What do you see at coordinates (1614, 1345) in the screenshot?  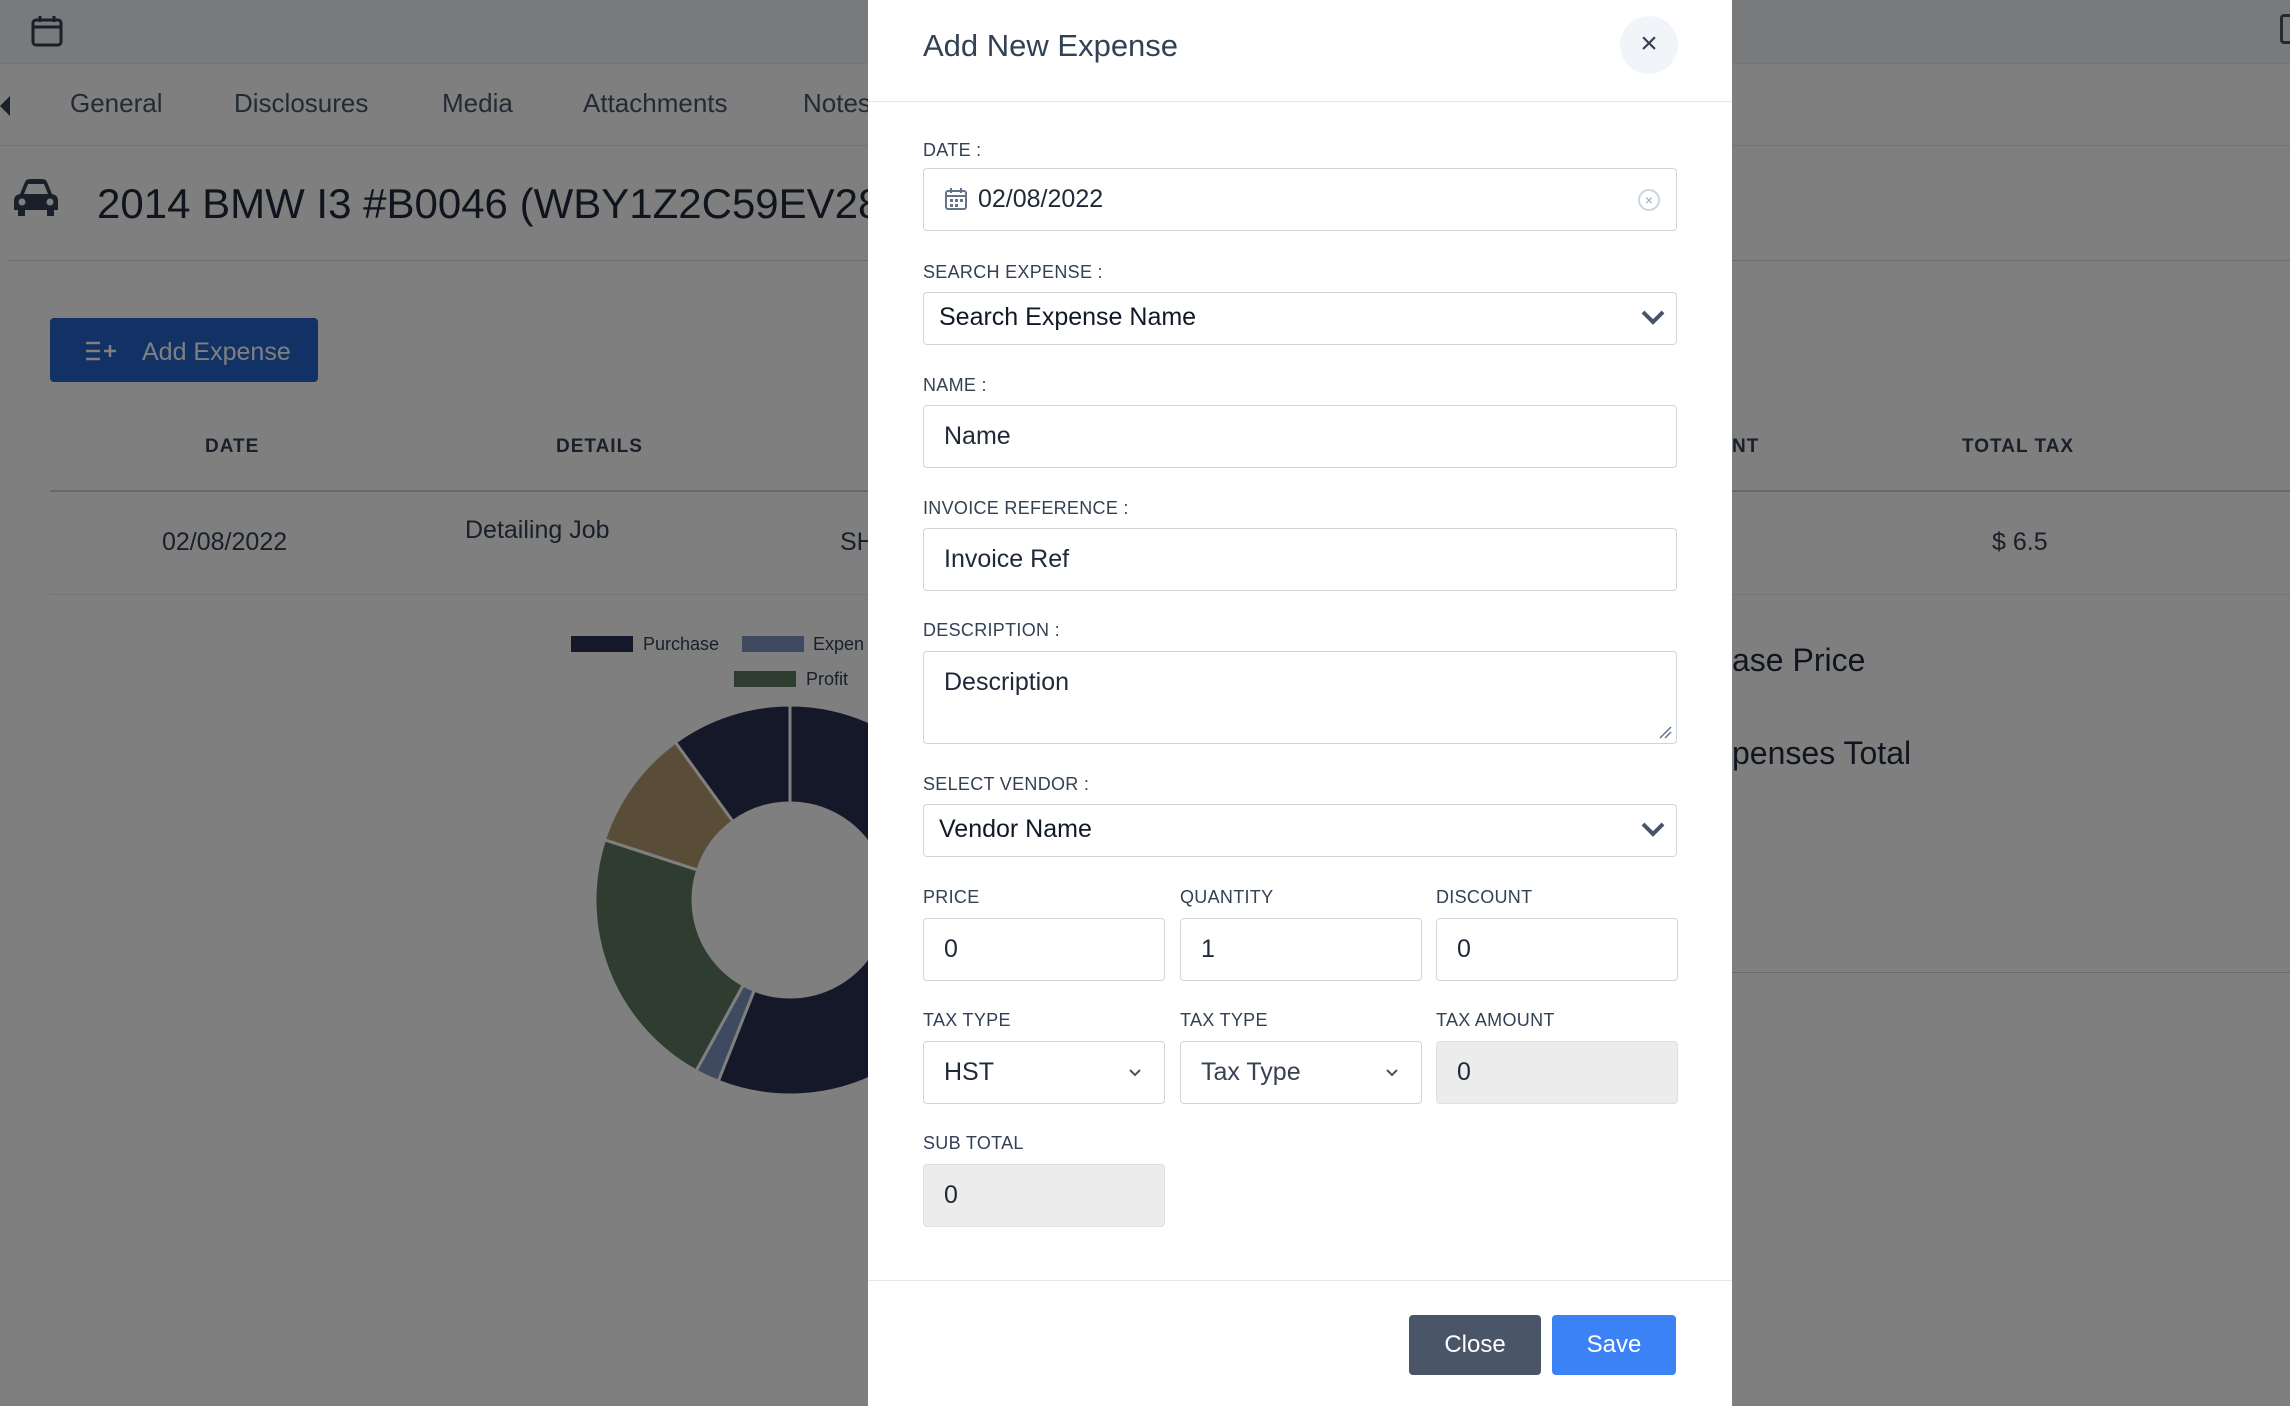 I see `save-button: Save` at bounding box center [1614, 1345].